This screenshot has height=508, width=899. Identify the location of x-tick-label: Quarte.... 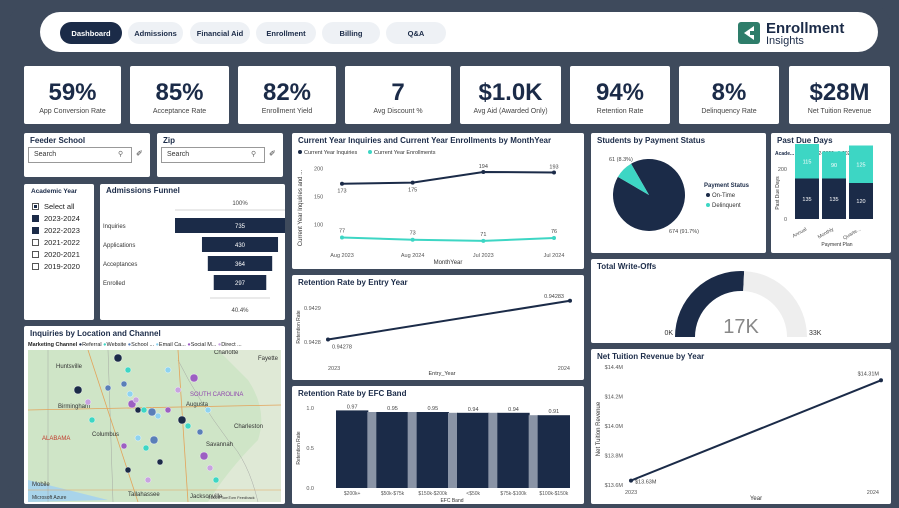
(852, 234).